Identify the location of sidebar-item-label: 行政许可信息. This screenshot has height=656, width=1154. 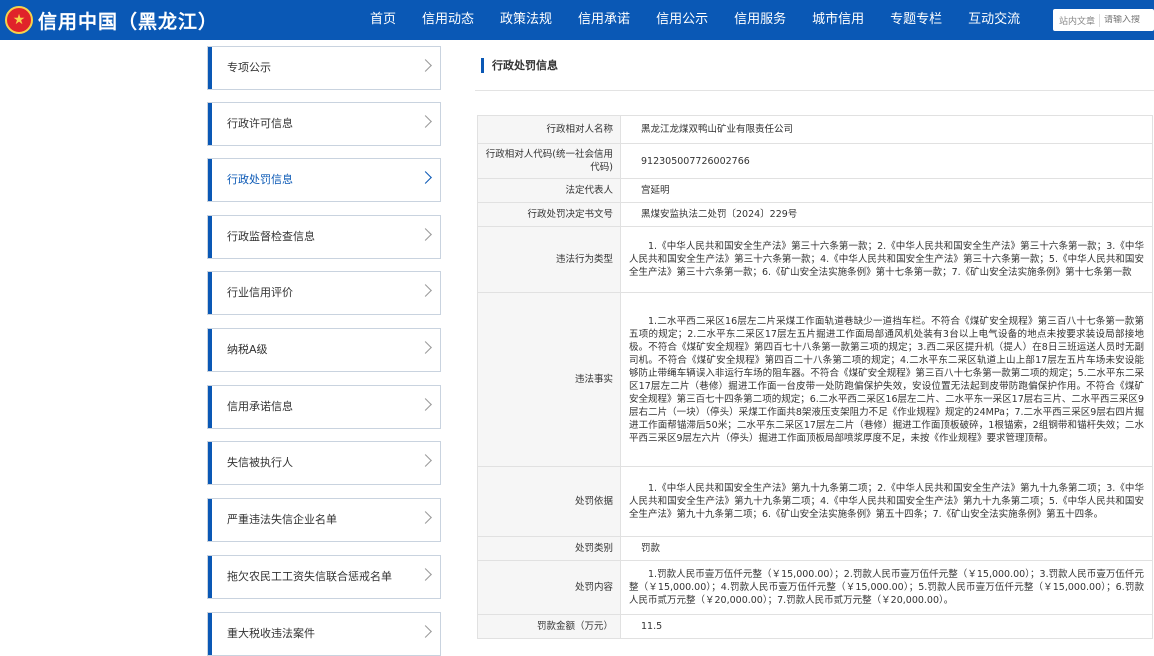
(260, 123).